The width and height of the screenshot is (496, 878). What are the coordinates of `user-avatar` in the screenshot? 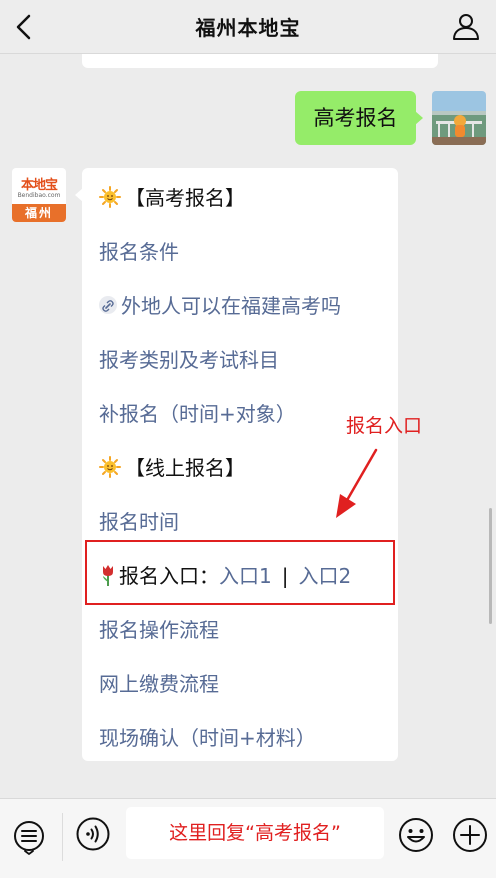 It's located at (459, 118).